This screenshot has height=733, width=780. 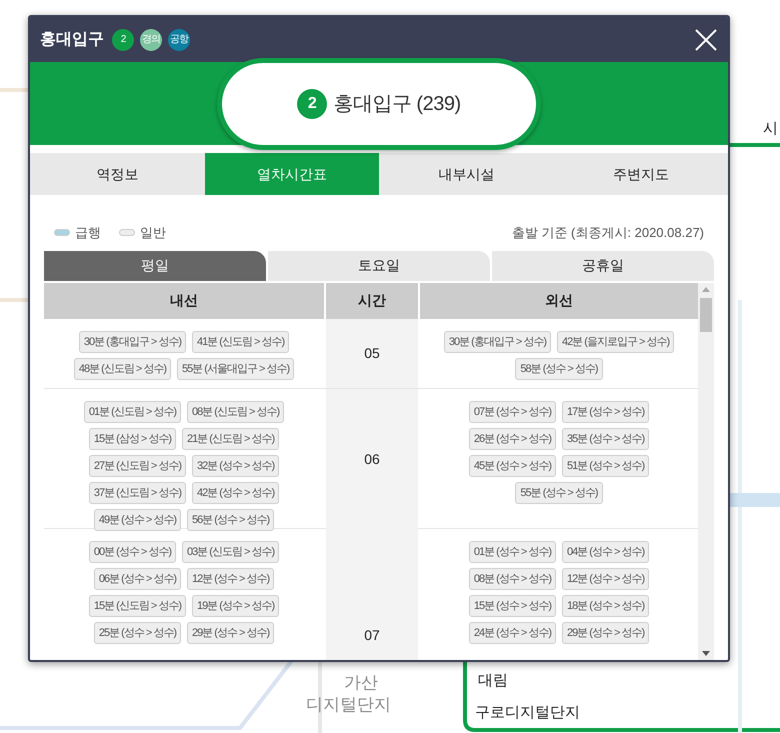 I want to click on hour-cell: 06, so click(x=372, y=459).